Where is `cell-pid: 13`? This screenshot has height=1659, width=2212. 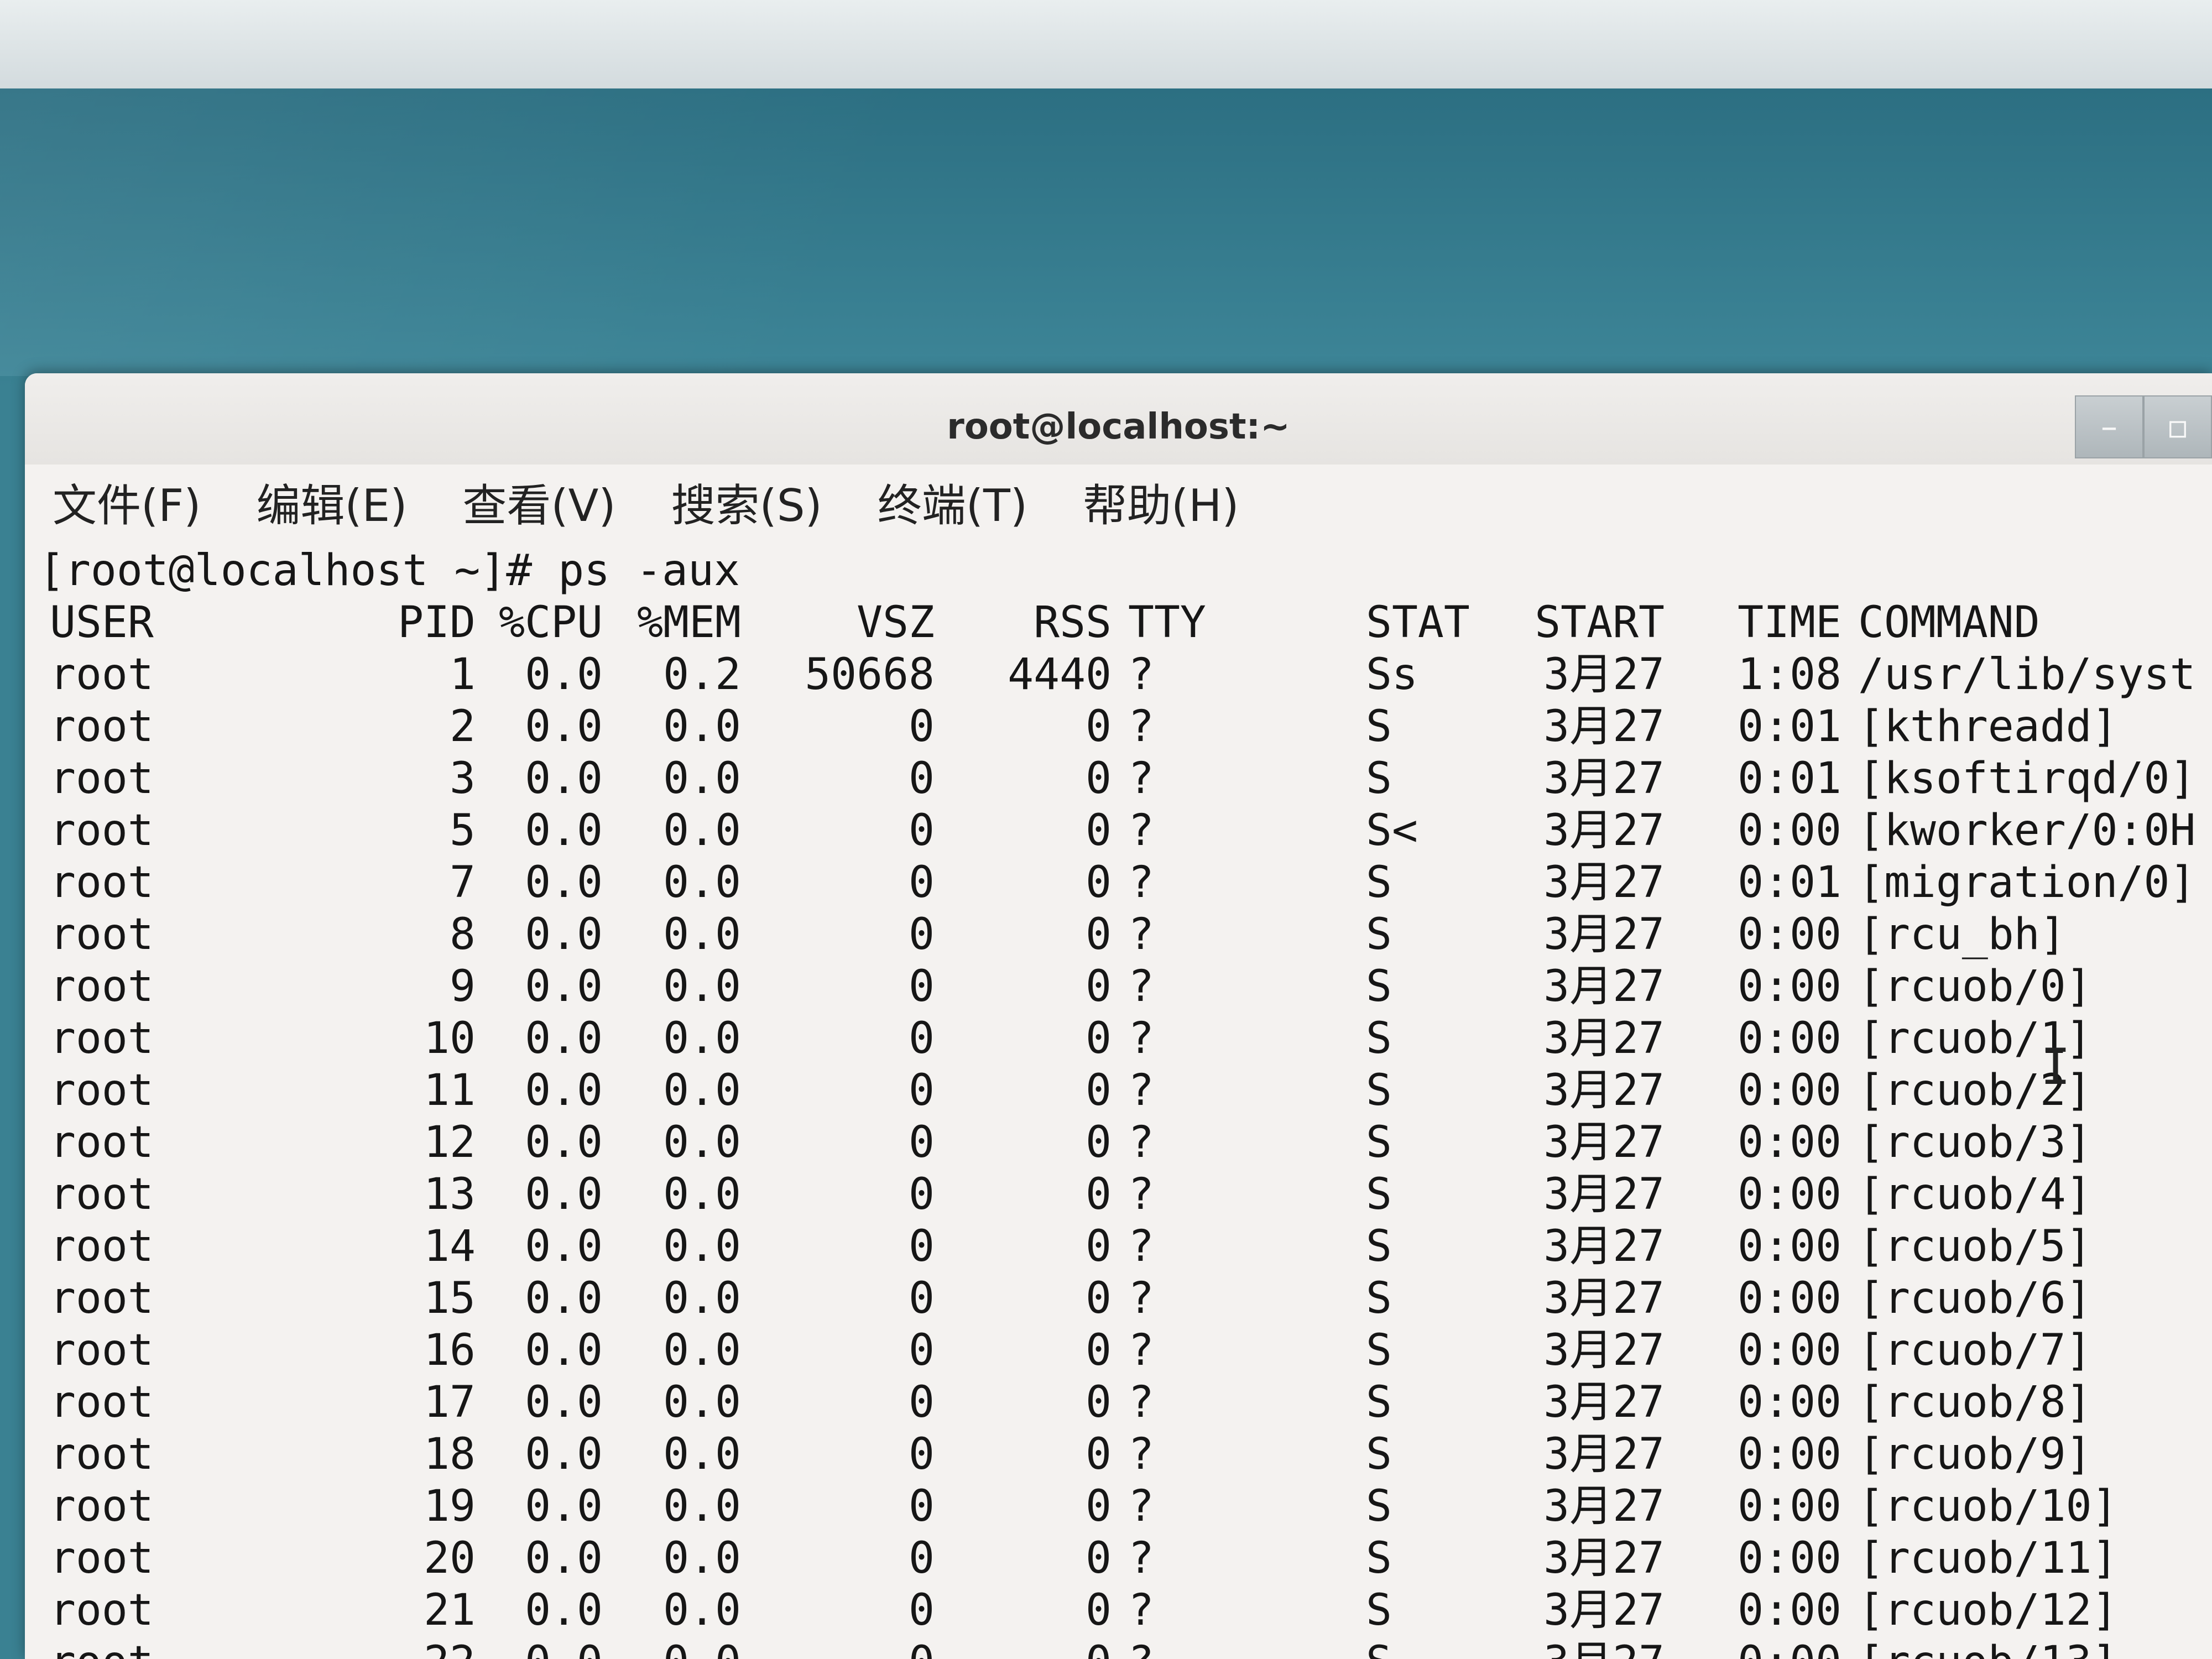
cell-pid: 13 is located at coordinates (450, 1194).